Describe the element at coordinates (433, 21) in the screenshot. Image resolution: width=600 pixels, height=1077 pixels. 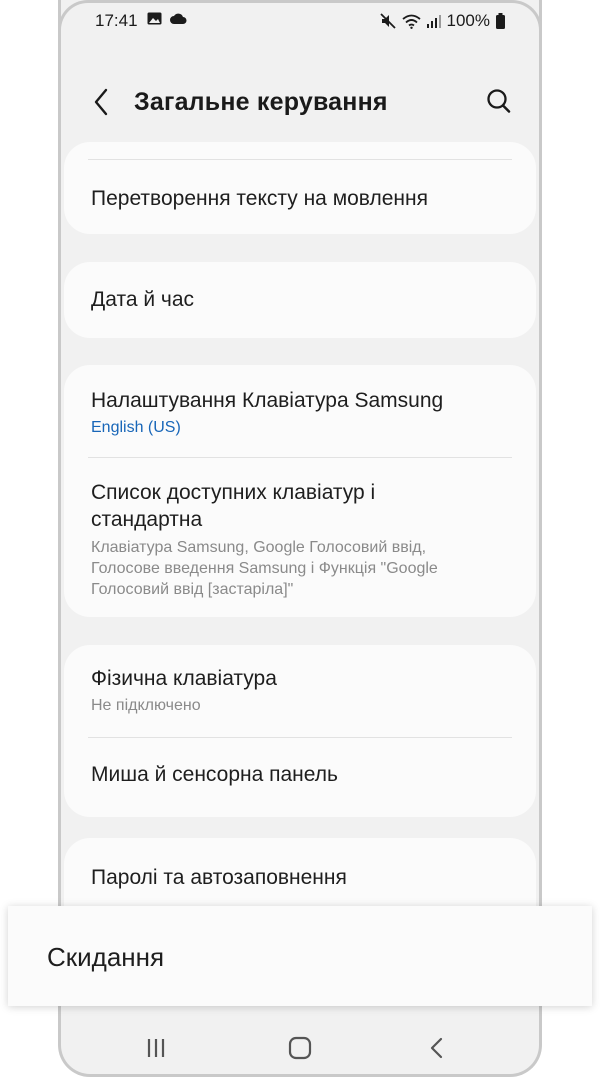
I see `signal-icon` at that location.